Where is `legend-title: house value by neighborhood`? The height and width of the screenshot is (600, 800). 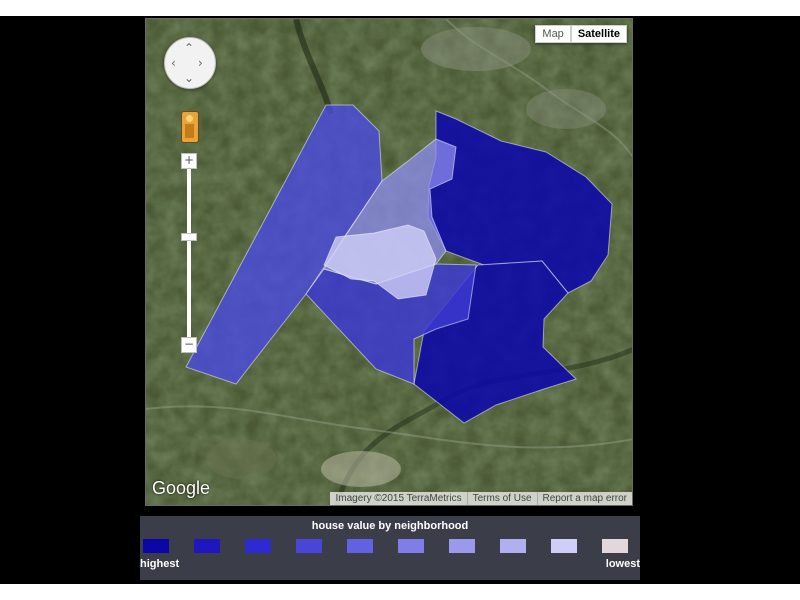
legend-title: house value by neighborhood is located at coordinates (390, 526).